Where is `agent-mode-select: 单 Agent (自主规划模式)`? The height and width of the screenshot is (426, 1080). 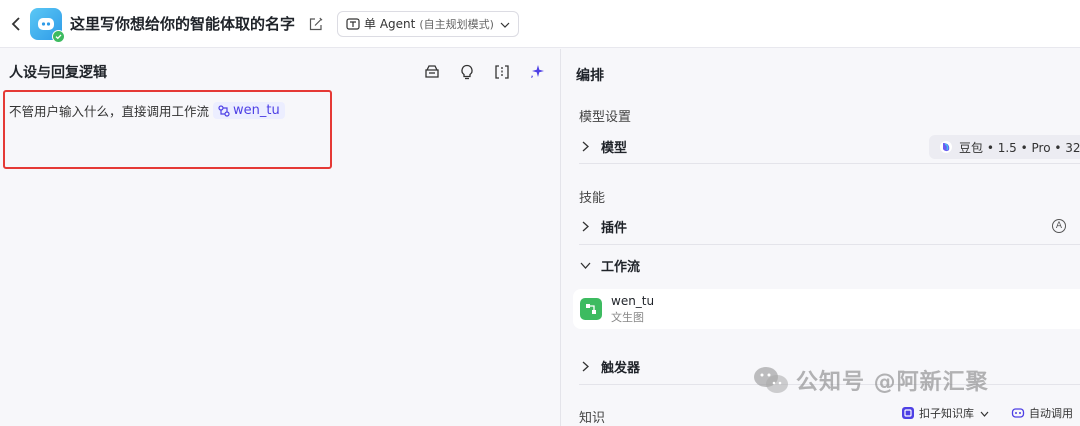
agent-mode-select: 单 Agent (自主规划模式) is located at coordinates (428, 23).